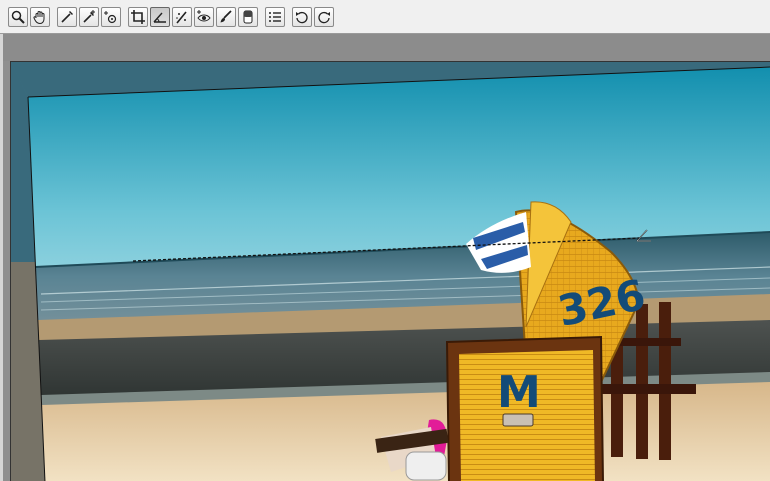 This screenshot has width=770, height=481. I want to click on rotate-cw-icon, so click(324, 17).